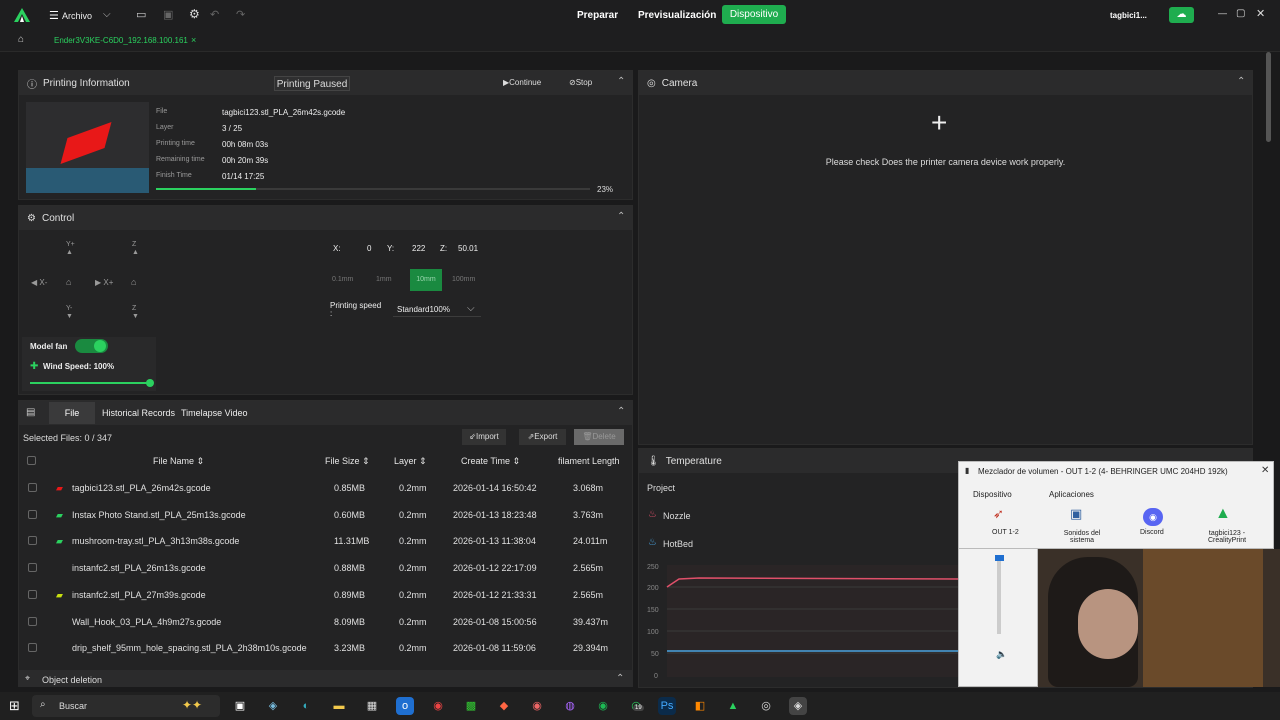 The width and height of the screenshot is (1280, 720). I want to click on import-button: ⇙Import, so click(484, 437).